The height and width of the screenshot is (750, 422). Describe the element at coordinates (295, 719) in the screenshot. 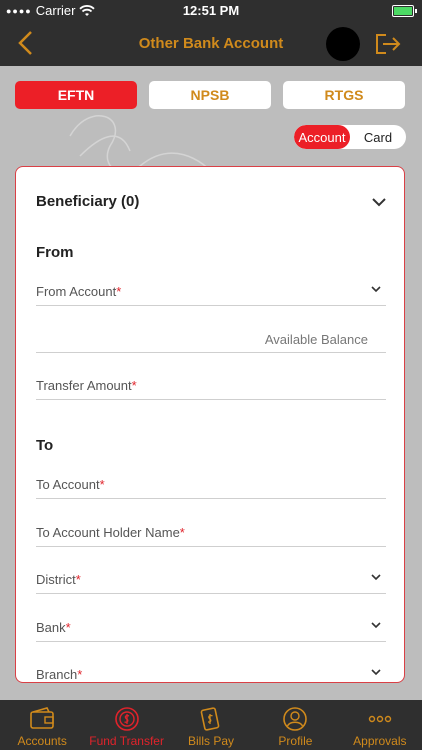

I see `profile-icon` at that location.